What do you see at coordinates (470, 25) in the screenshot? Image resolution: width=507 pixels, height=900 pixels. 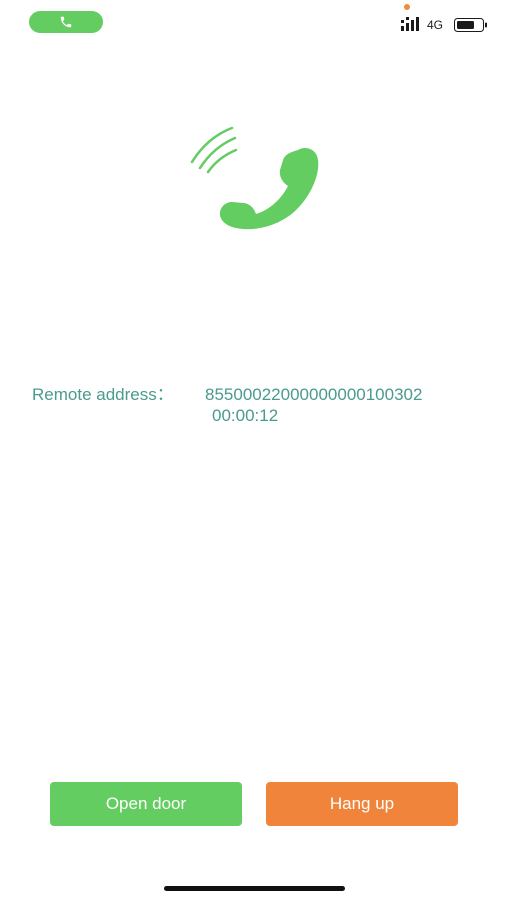 I see `battery-icon` at bounding box center [470, 25].